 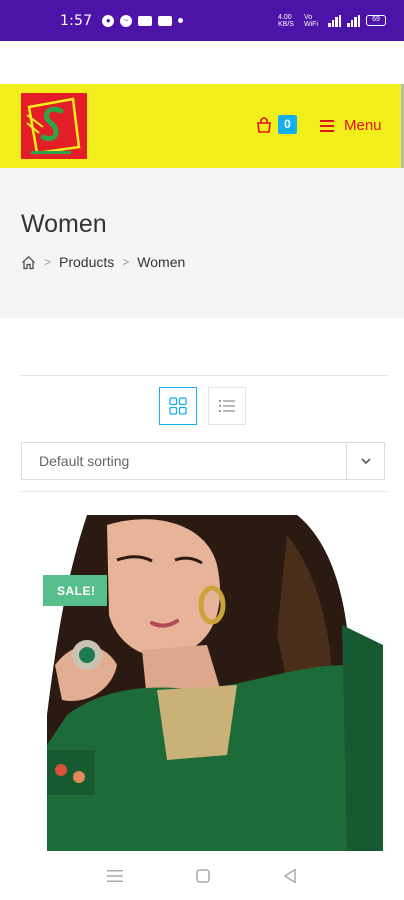 What do you see at coordinates (165, 20) in the screenshot?
I see `cloud-icon` at bounding box center [165, 20].